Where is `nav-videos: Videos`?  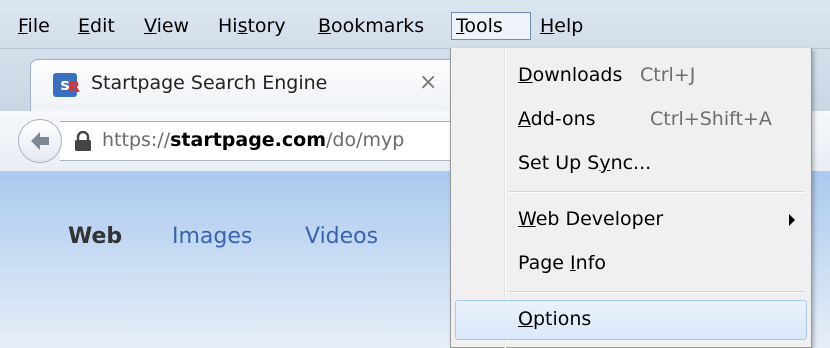 nav-videos: Videos is located at coordinates (341, 236).